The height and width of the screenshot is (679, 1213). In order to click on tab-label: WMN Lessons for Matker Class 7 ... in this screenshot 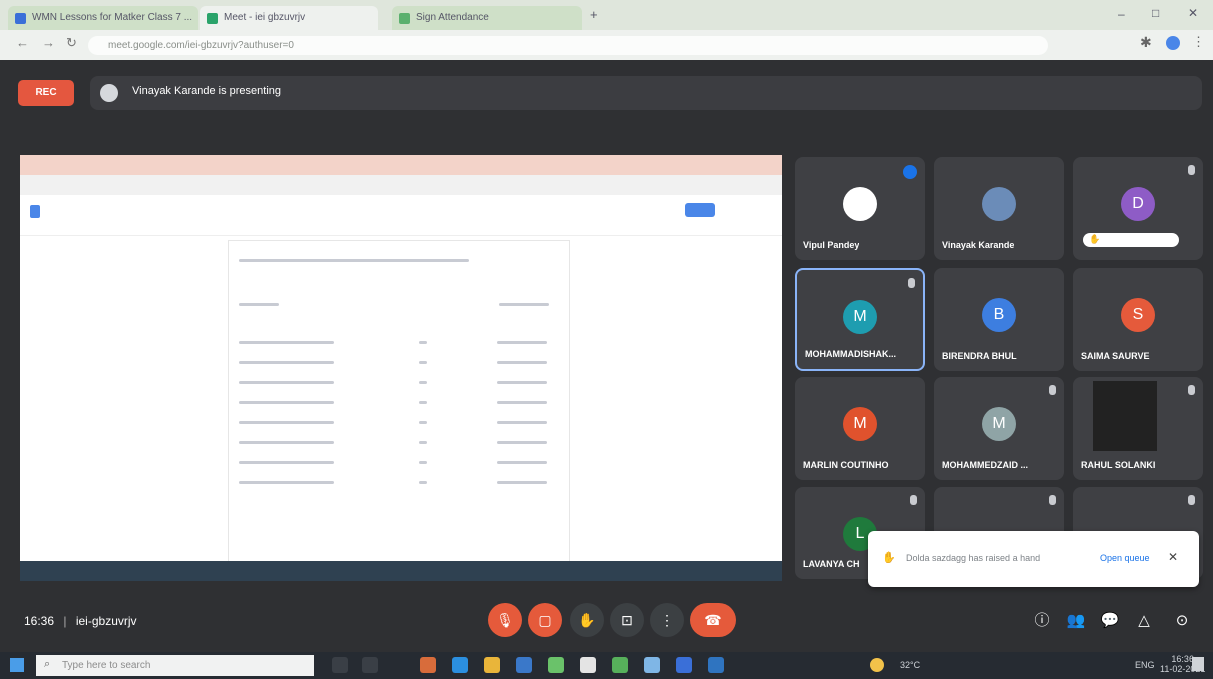, I will do `click(112, 17)`.